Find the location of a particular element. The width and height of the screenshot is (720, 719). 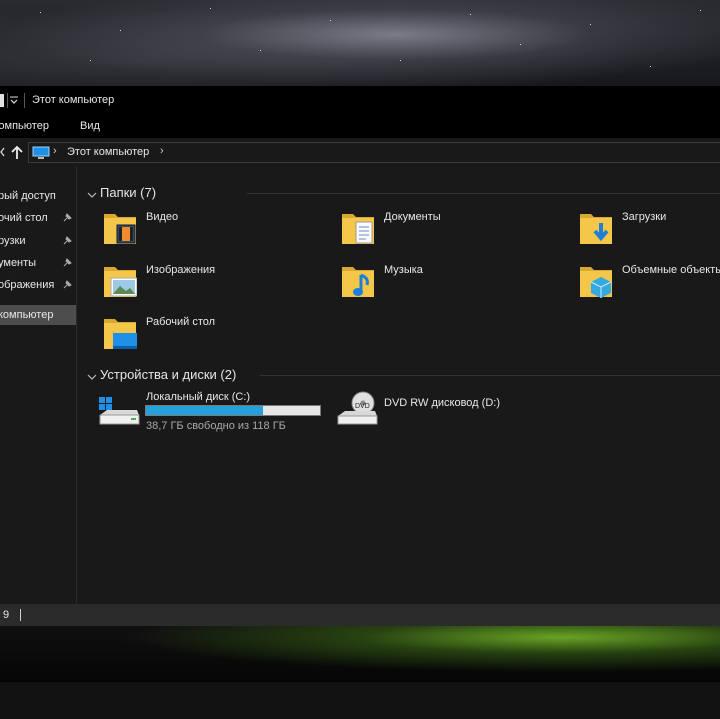

nav-item-documents: ументы is located at coordinates (18, 263).